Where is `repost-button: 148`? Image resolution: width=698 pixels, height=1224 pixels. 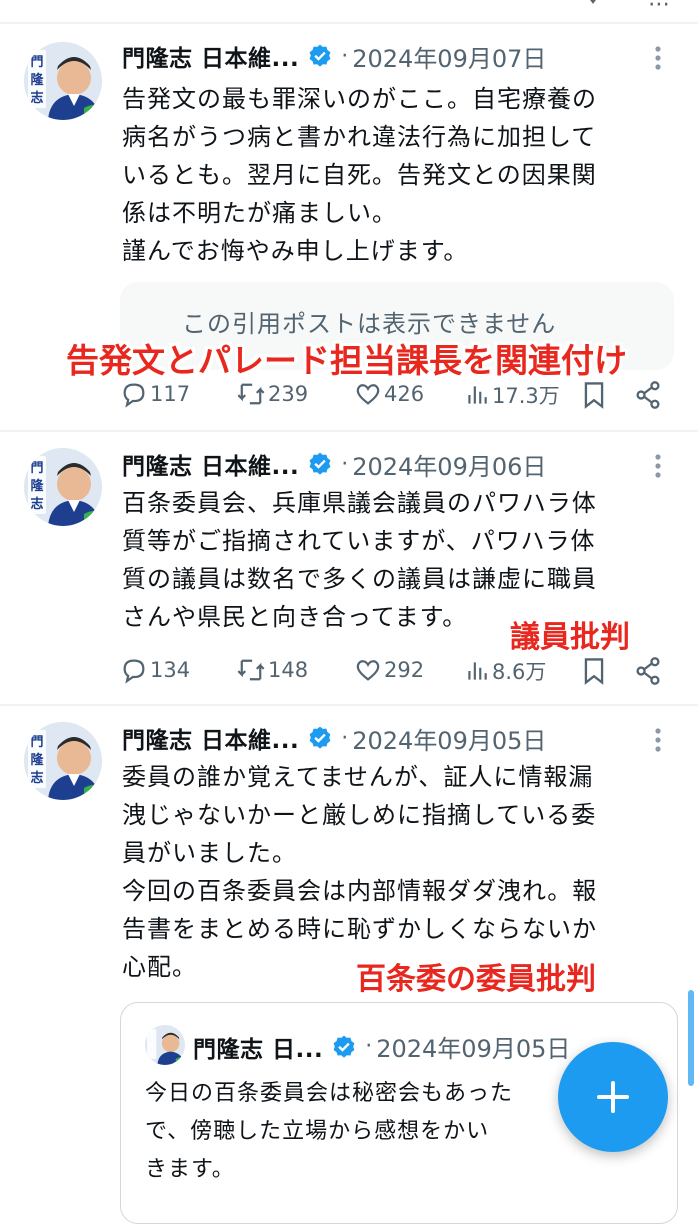
repost-button: 148 is located at coordinates (272, 670).